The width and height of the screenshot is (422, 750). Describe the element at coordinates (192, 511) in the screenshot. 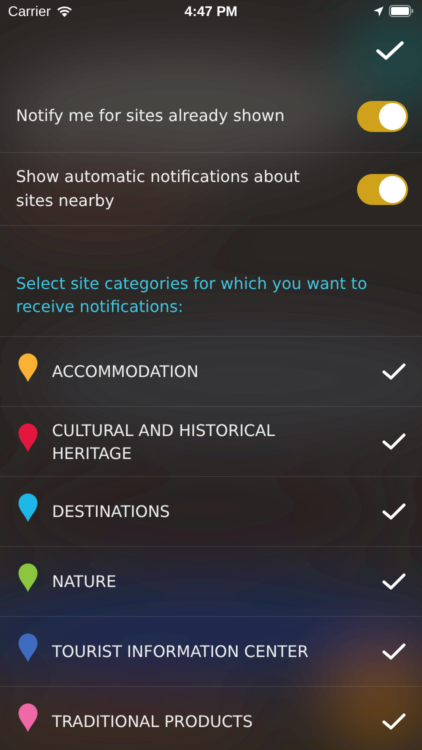

I see `category-label: DESTINATIONS` at that location.